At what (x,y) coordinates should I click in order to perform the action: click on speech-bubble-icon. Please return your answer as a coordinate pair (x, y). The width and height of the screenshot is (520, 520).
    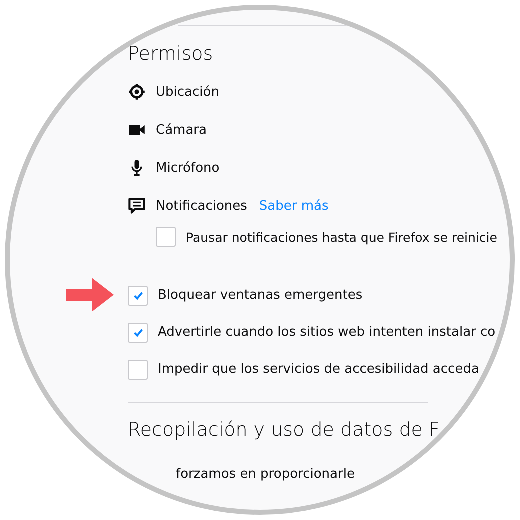
    Looking at the image, I should click on (137, 206).